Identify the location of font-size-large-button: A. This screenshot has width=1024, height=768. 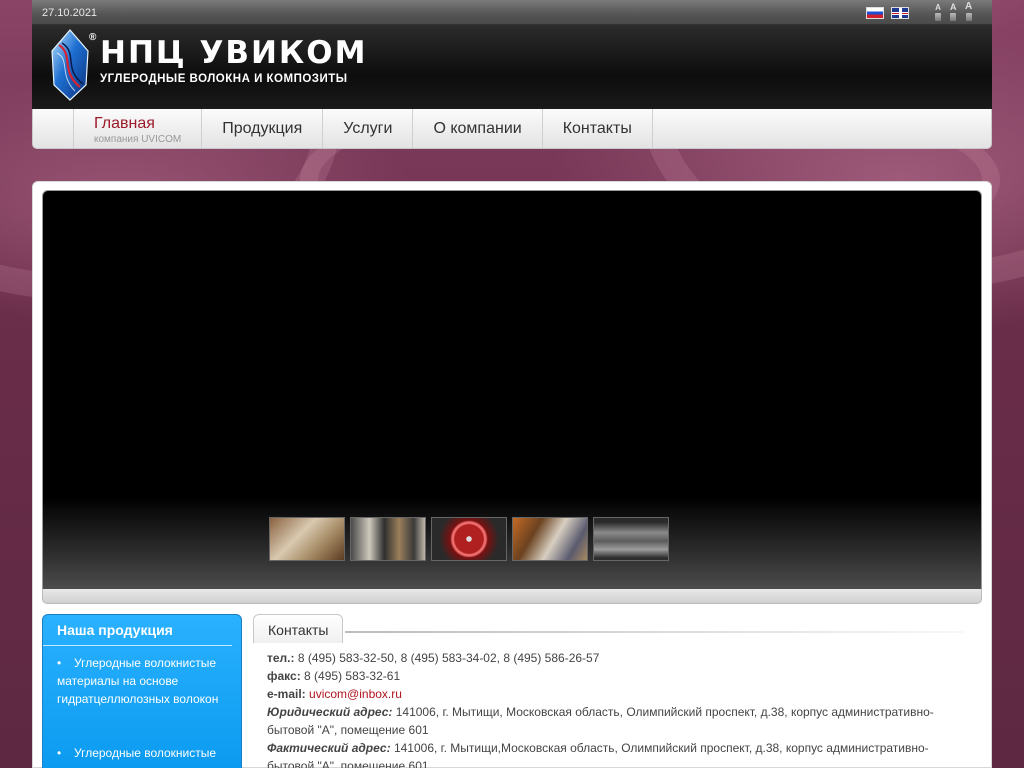
(968, 11).